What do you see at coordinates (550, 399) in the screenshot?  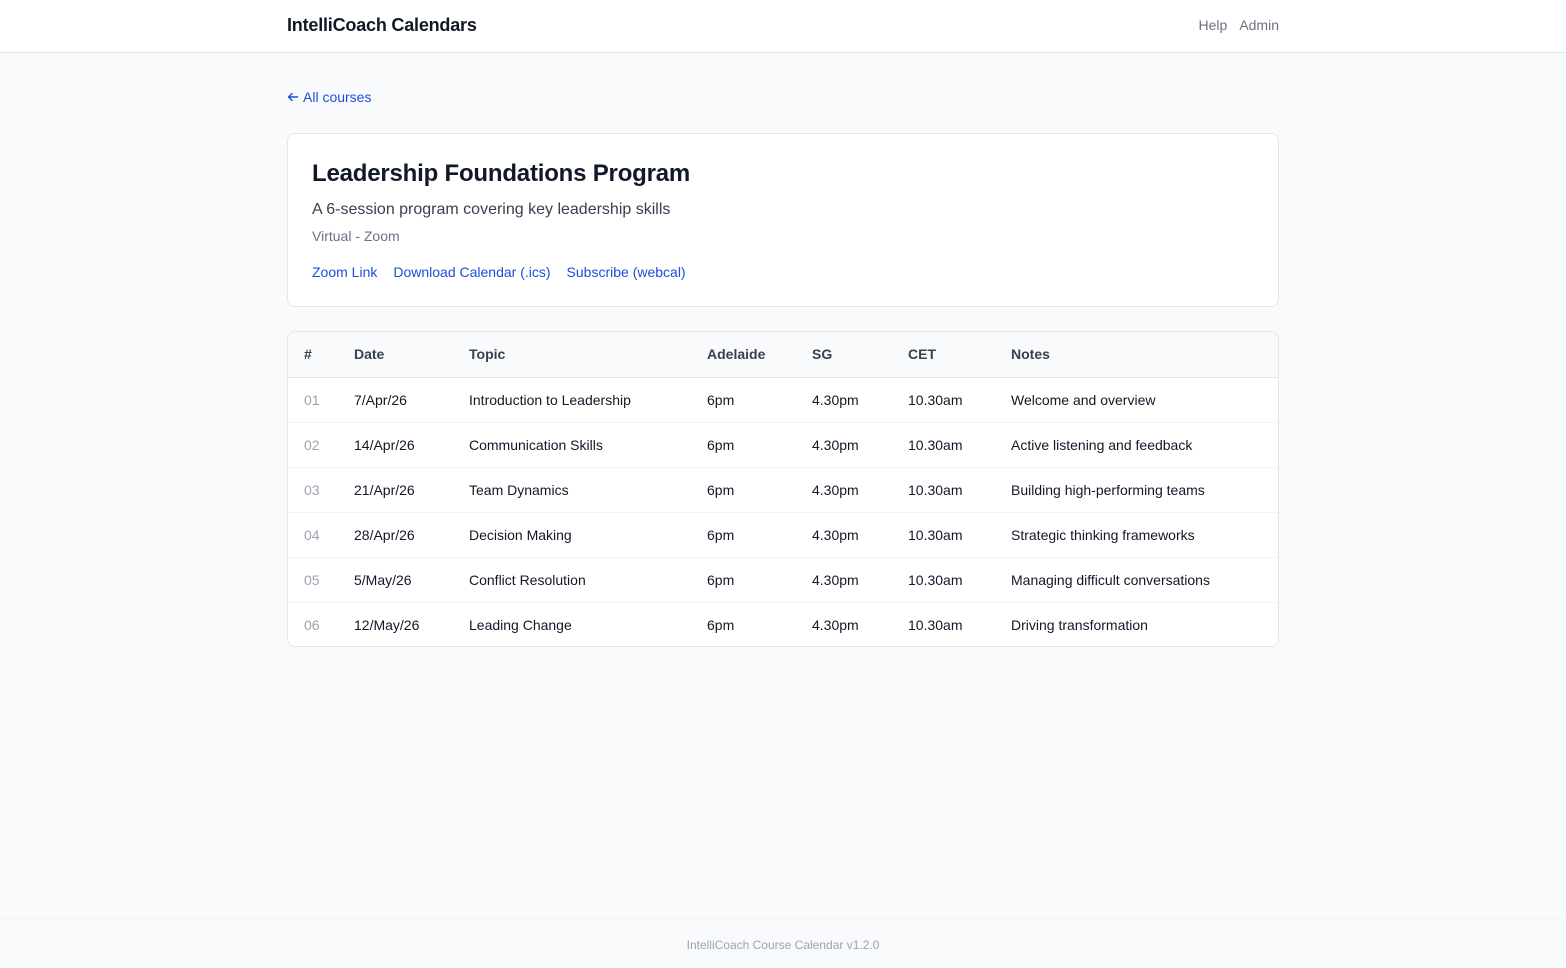 I see `session-topic: Introduction to Leadership` at bounding box center [550, 399].